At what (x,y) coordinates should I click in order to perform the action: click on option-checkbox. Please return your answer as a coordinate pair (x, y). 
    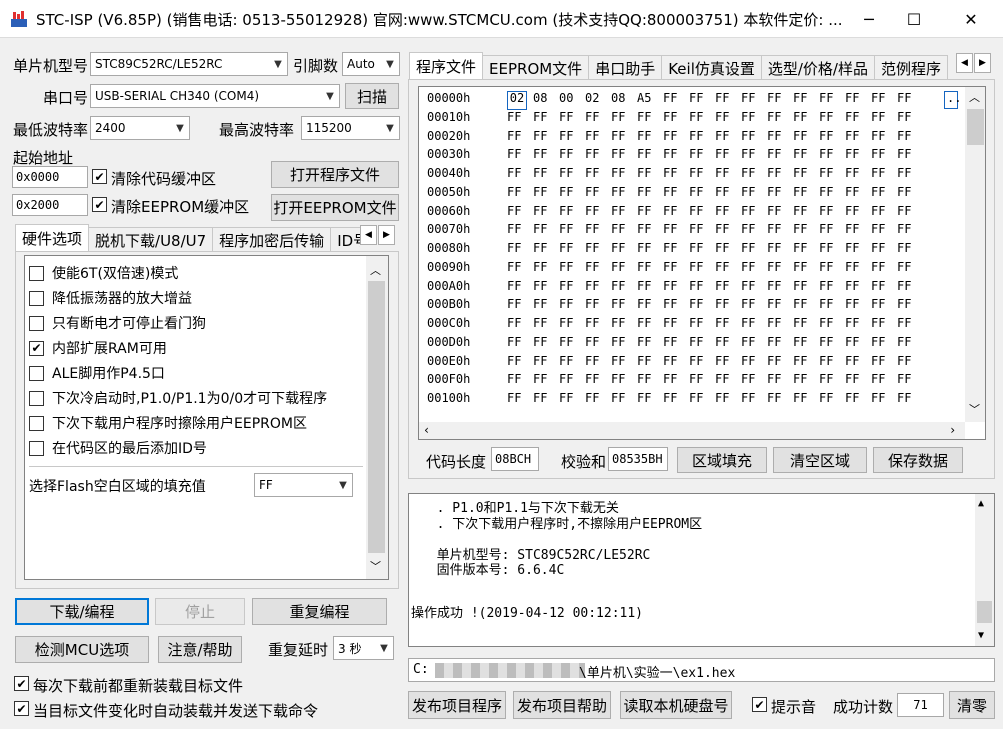
    Looking at the image, I should click on (36, 298).